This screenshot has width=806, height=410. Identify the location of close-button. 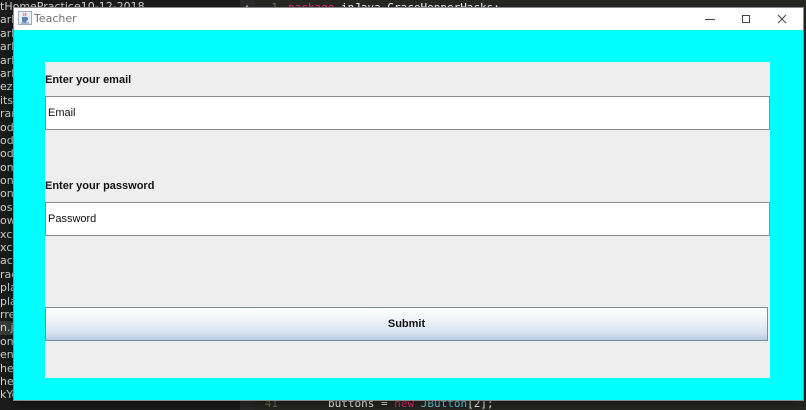
(782, 19).